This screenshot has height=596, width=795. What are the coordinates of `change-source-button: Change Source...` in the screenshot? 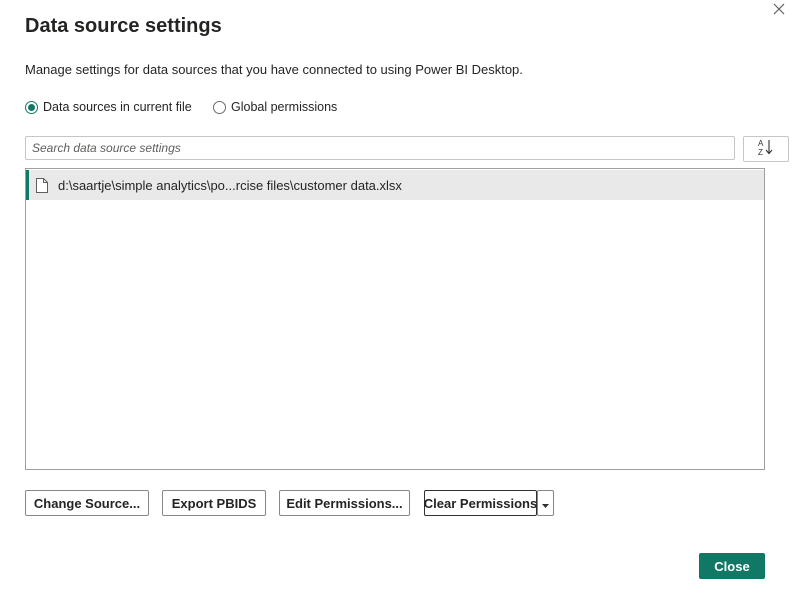 It's located at (87, 503).